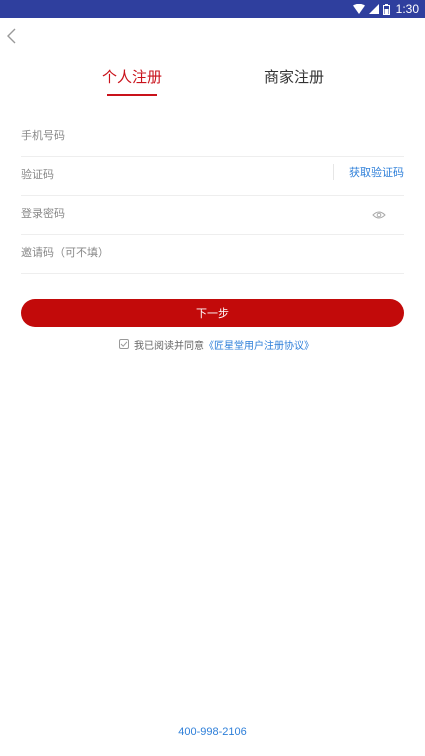 This screenshot has width=425, height=756. What do you see at coordinates (212, 254) in the screenshot?
I see `invite-code-field: 邀请码（可不填）` at bounding box center [212, 254].